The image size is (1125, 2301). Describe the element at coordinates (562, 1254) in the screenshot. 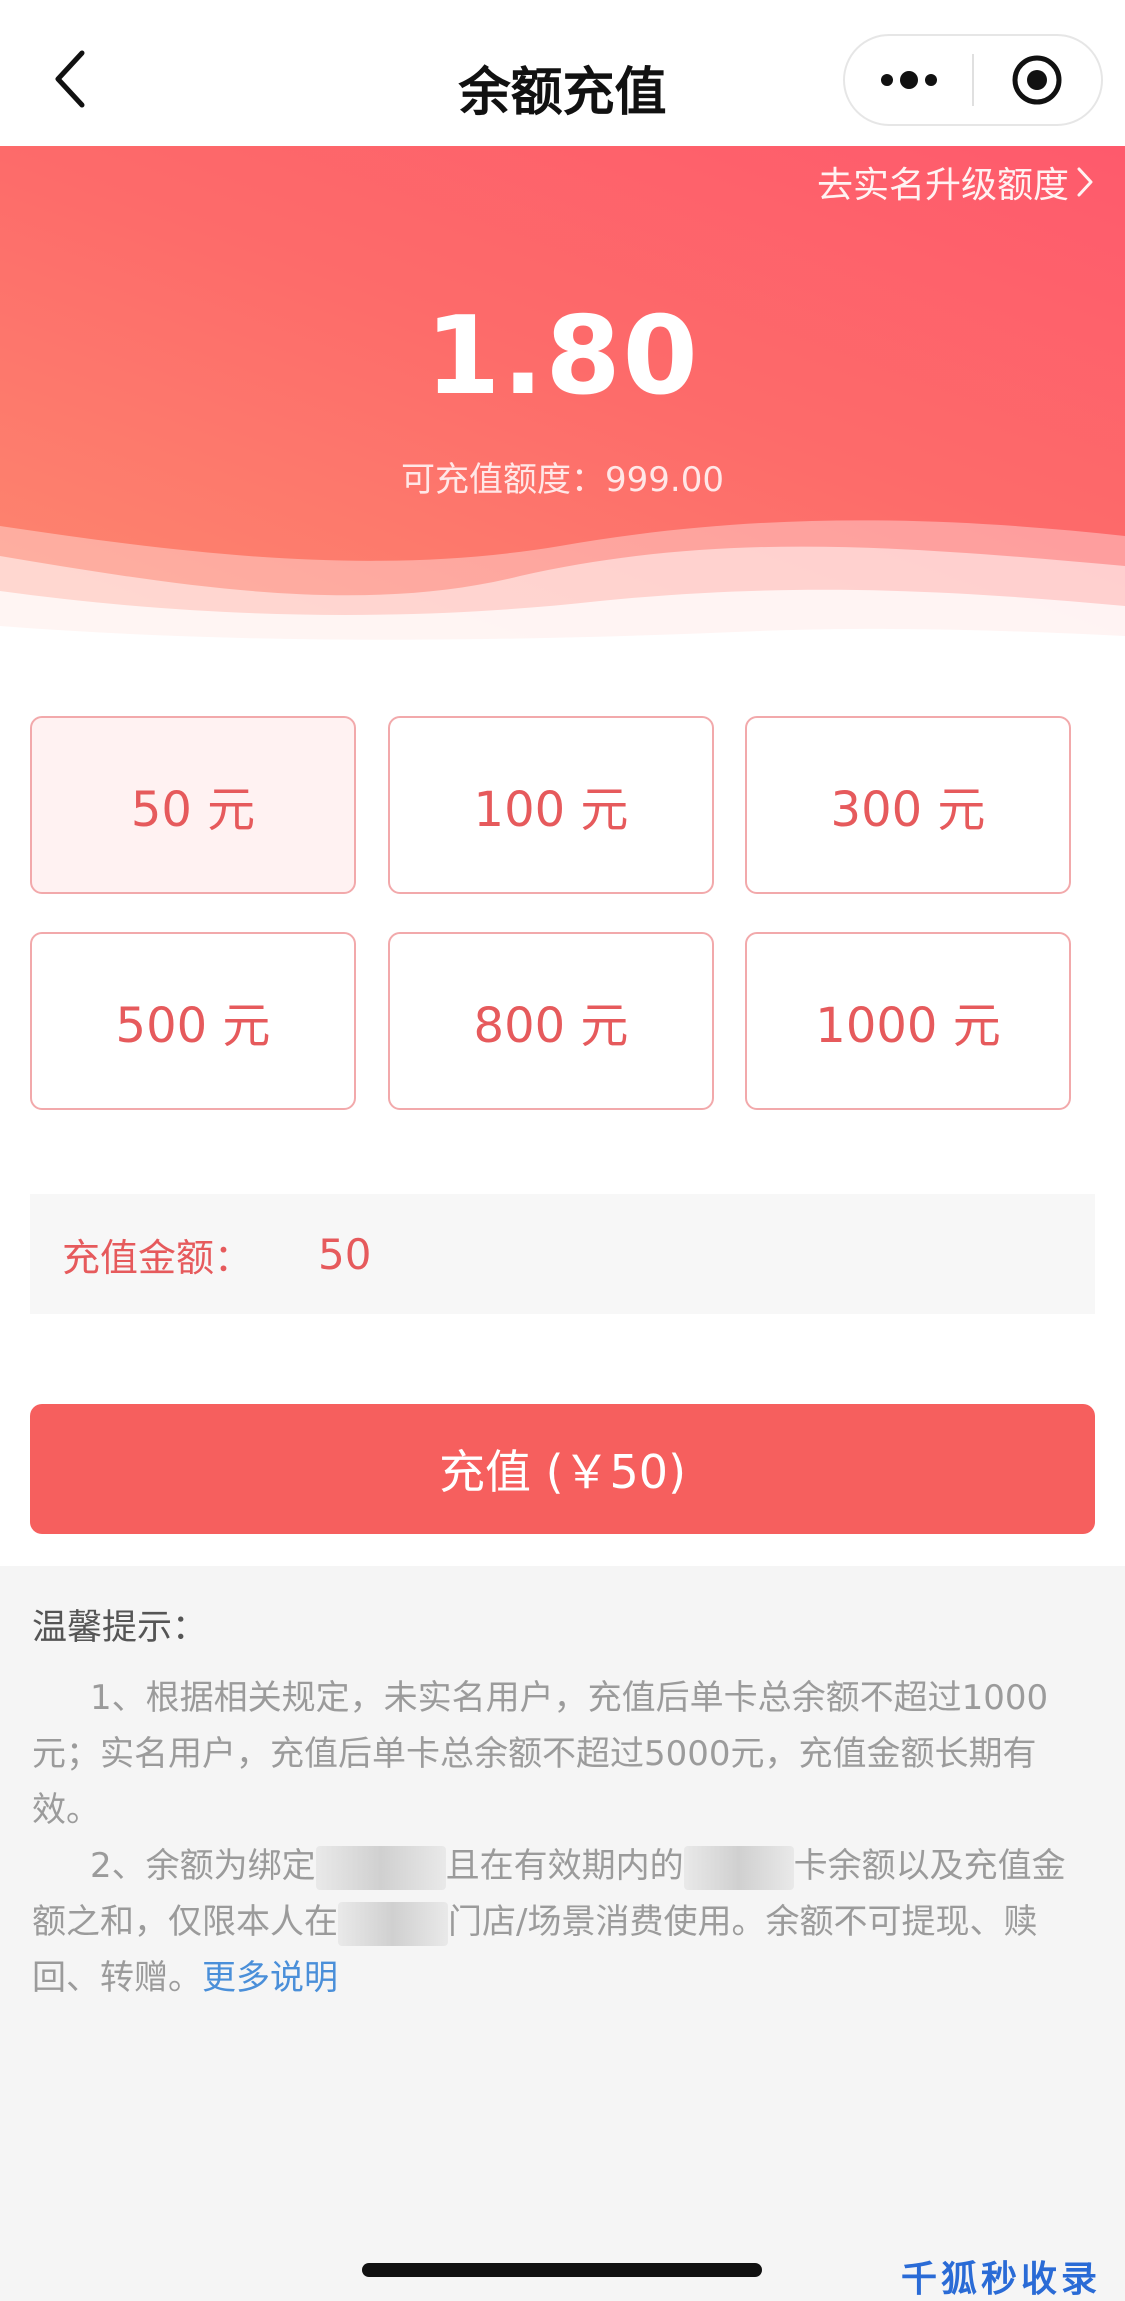

I see `amount-input-row: 充值金额： 50` at that location.